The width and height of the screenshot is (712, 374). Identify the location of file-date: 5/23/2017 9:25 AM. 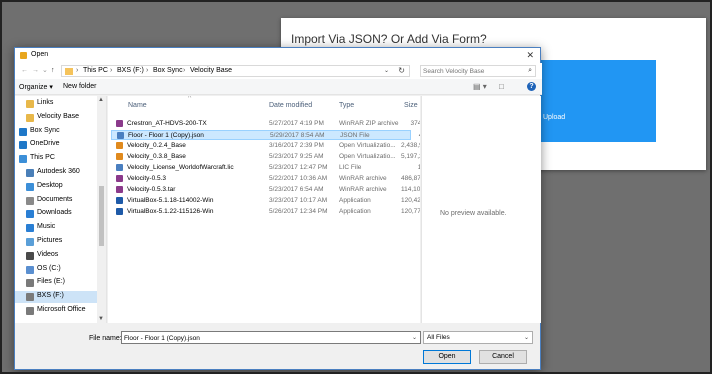
(296, 156).